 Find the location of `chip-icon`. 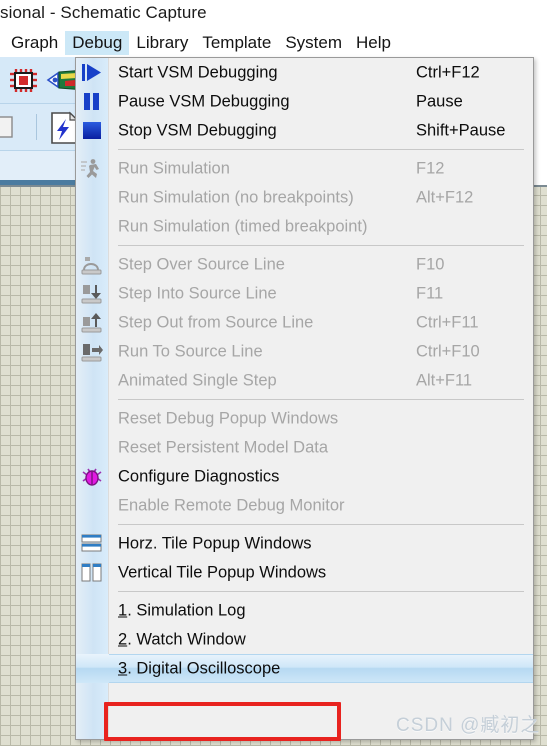

chip-icon is located at coordinates (23, 80).